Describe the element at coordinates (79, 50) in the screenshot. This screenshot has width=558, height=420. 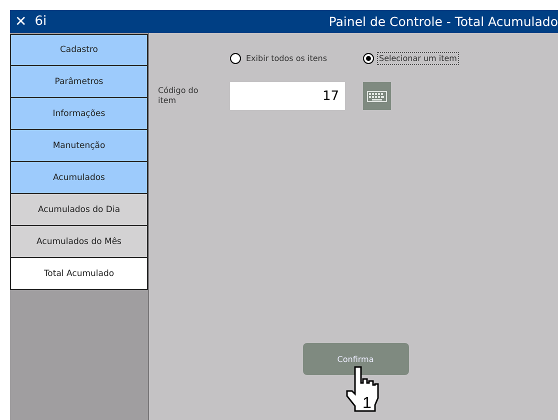
I see `sidebar-item: Cadastro` at that location.